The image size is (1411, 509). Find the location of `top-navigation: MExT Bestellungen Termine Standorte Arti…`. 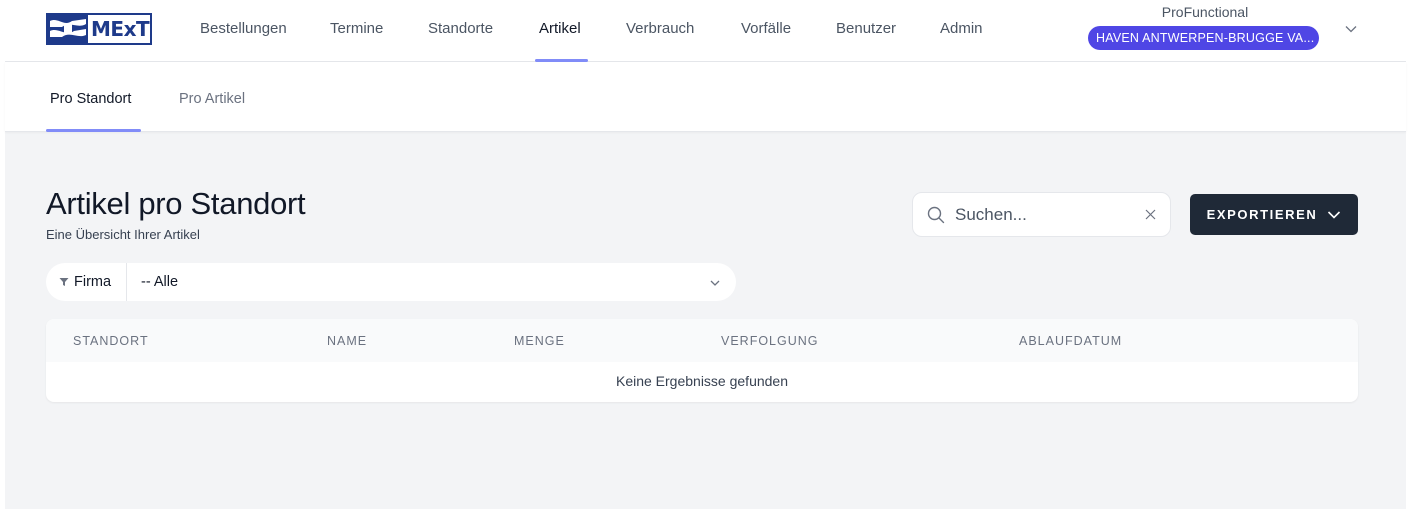

top-navigation: MExT Bestellungen Termine Standorte Arti… is located at coordinates (705, 31).